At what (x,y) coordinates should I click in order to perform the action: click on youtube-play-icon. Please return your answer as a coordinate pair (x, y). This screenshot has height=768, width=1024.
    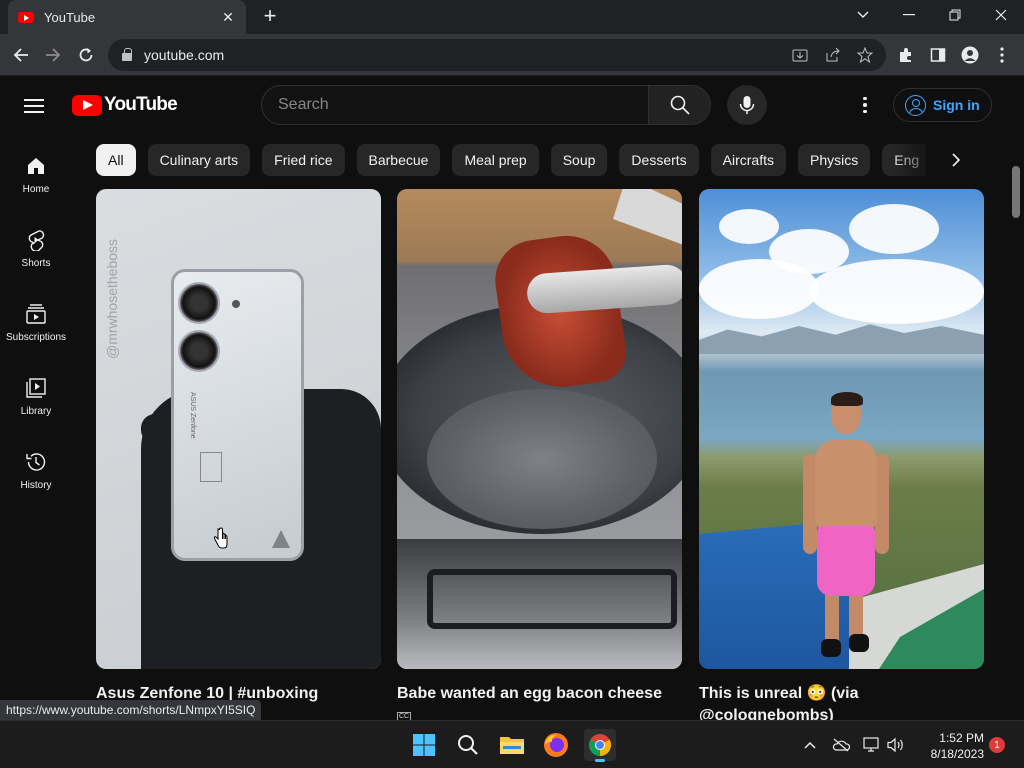
    Looking at the image, I should click on (87, 105).